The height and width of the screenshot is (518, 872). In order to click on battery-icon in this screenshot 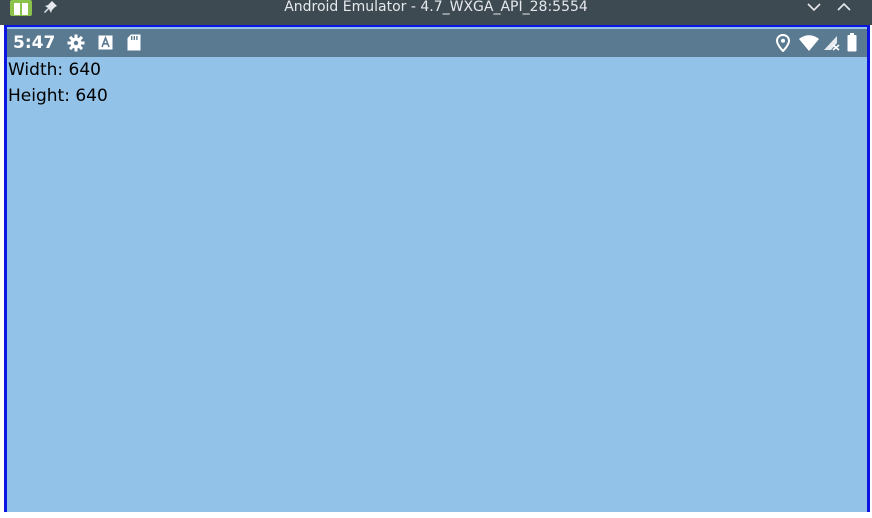, I will do `click(852, 42)`.